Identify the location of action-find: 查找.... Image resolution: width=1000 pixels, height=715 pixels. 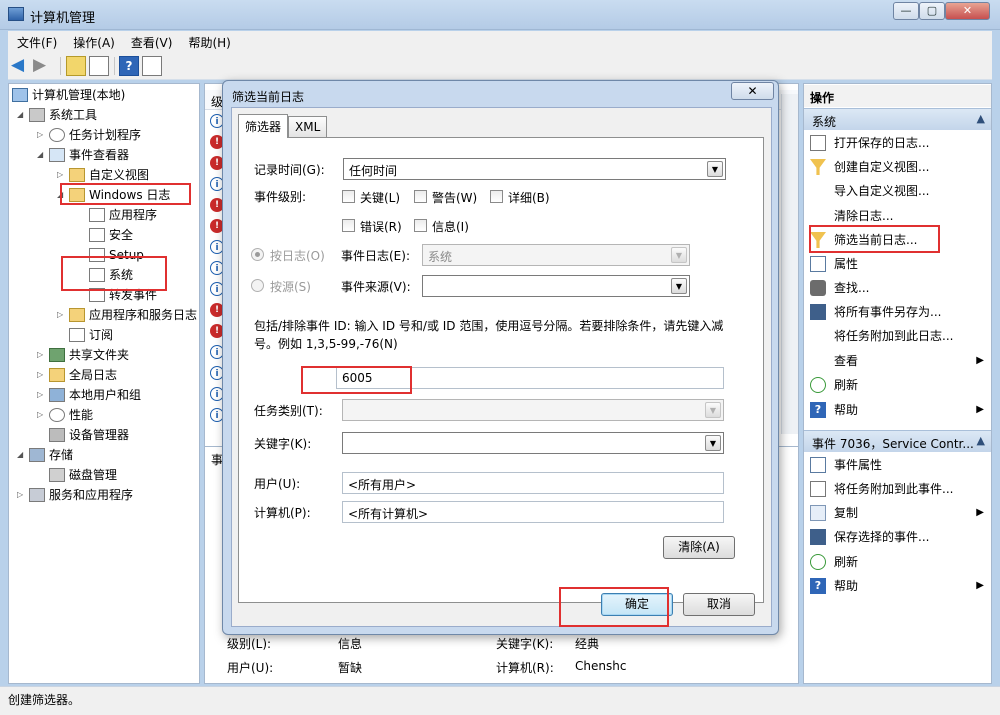
(899, 288).